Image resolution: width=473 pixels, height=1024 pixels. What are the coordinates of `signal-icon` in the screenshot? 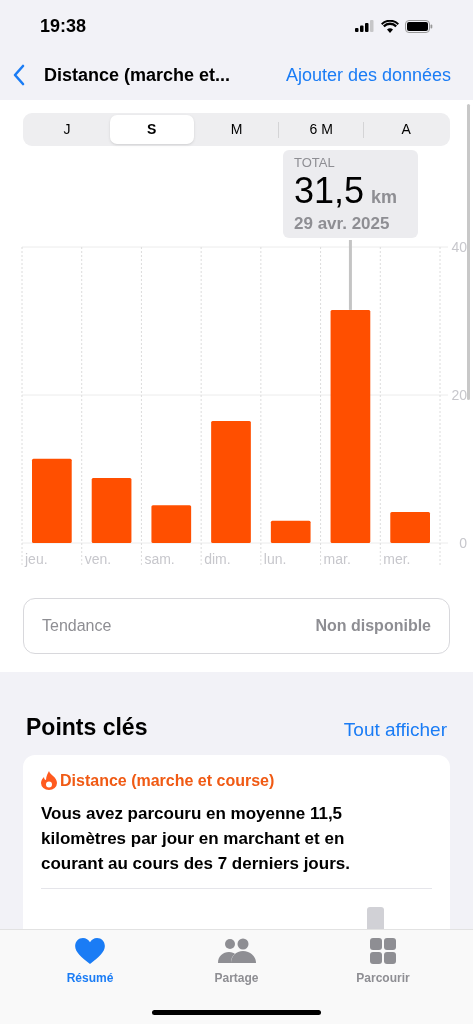 It's located at (365, 26).